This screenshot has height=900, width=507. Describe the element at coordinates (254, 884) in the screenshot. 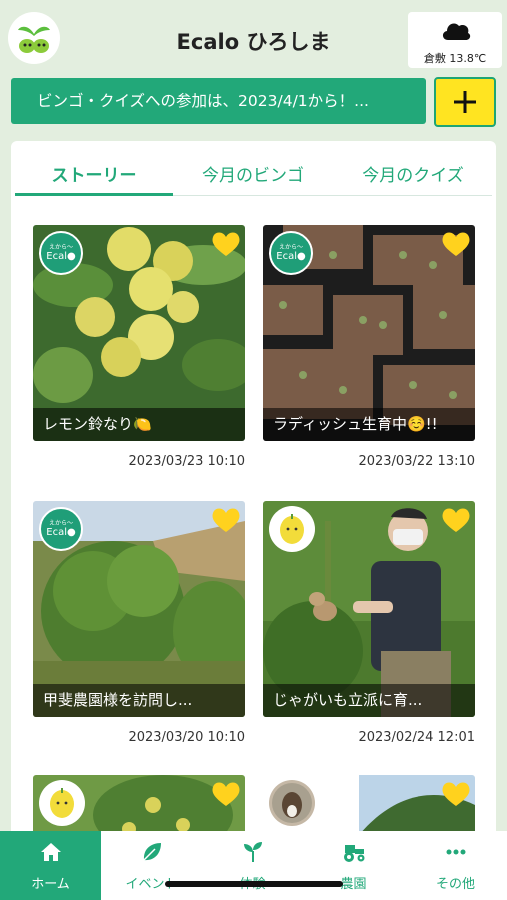

I see `home-indicator` at that location.